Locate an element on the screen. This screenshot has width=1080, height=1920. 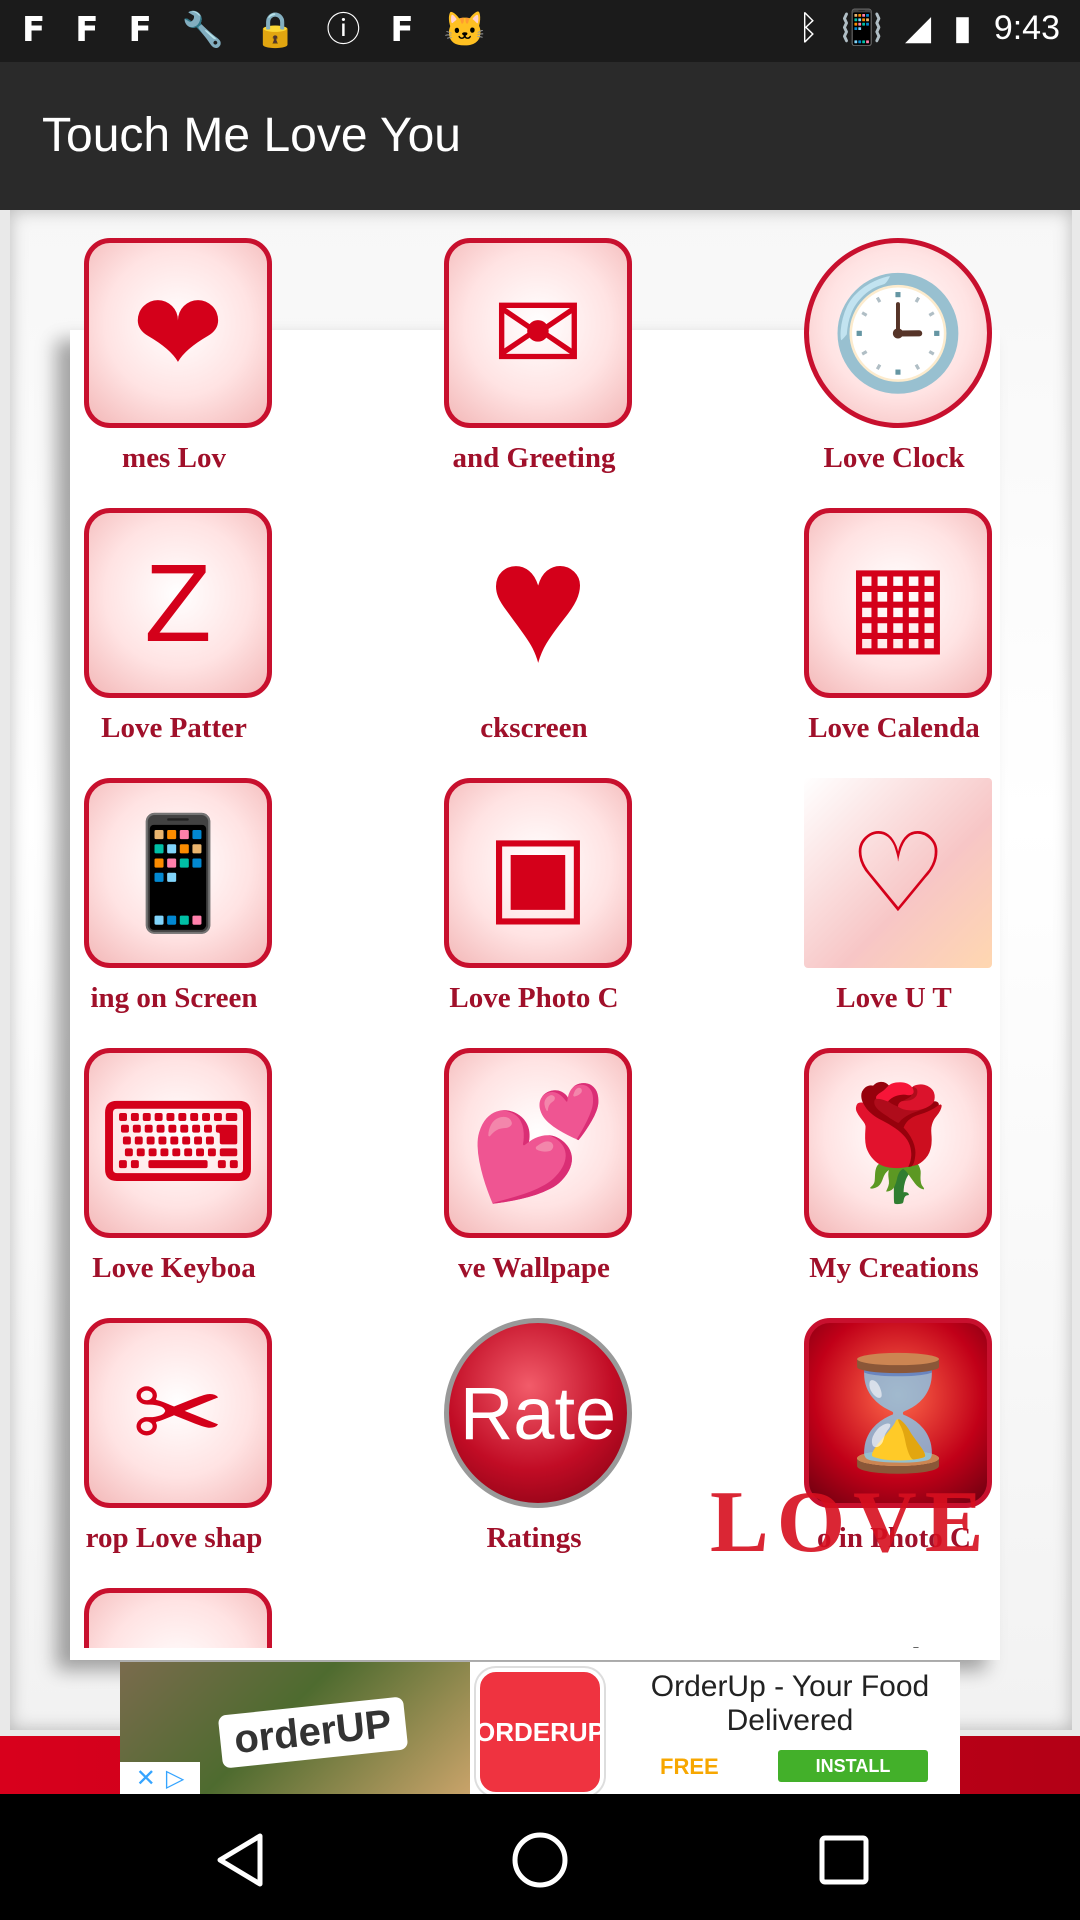
love-pattern-icon: Z is located at coordinates (178, 603).